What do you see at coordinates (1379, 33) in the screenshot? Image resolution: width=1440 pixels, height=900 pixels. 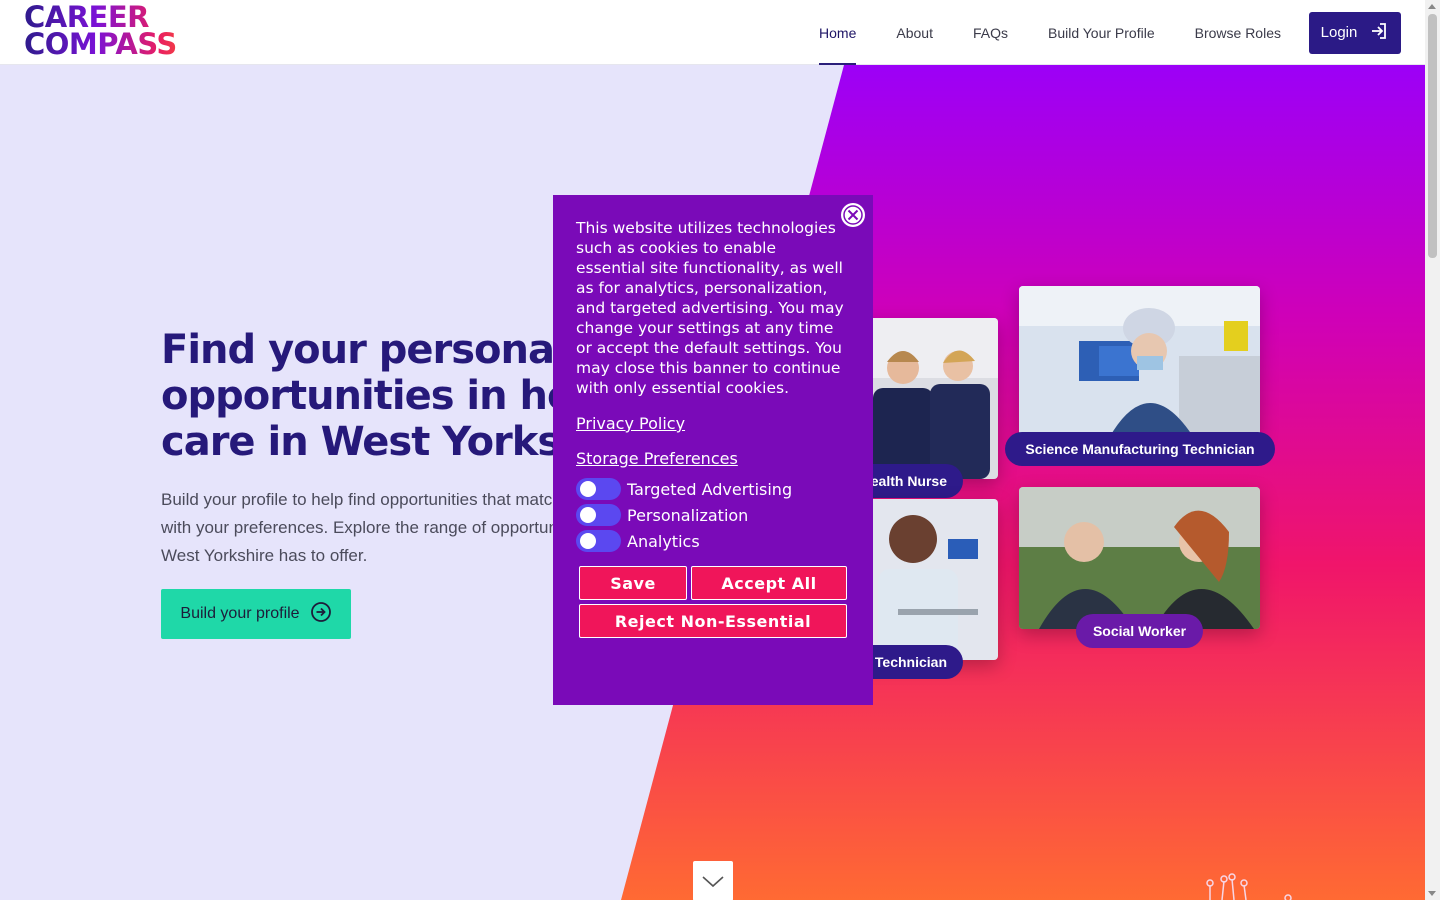 I see `login-icon` at bounding box center [1379, 33].